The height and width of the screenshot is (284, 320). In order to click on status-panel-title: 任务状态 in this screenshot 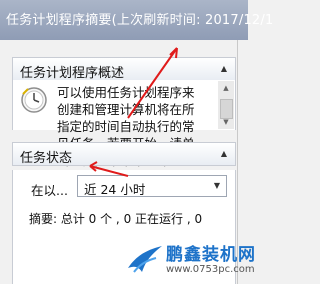, I will do `click(46, 158)`.